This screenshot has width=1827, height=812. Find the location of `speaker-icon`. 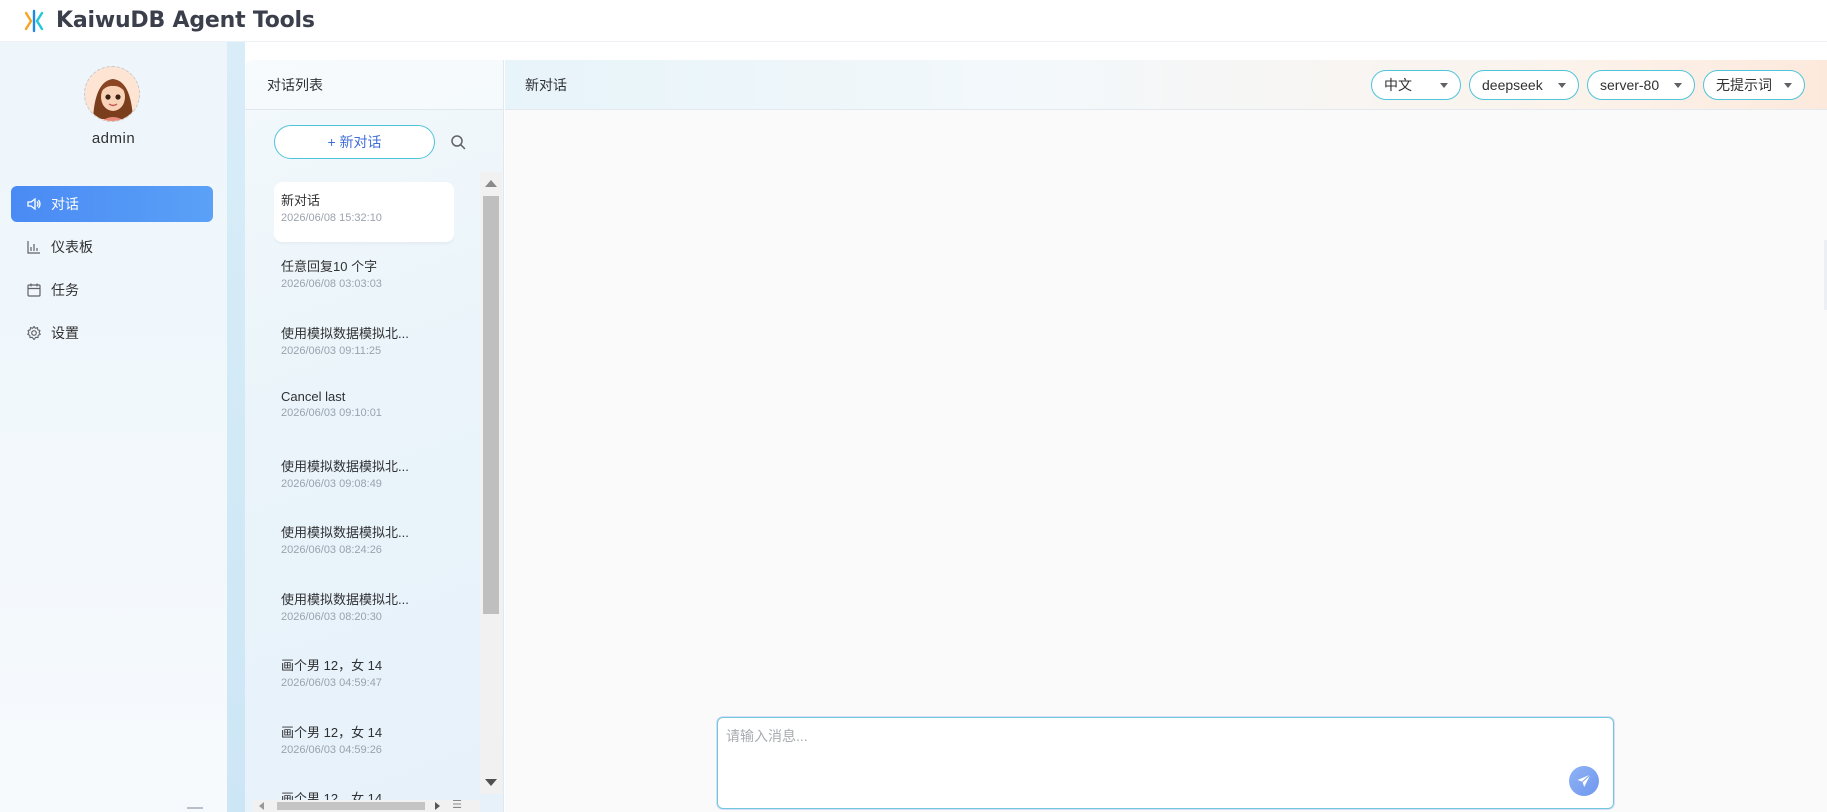

speaker-icon is located at coordinates (34, 204).